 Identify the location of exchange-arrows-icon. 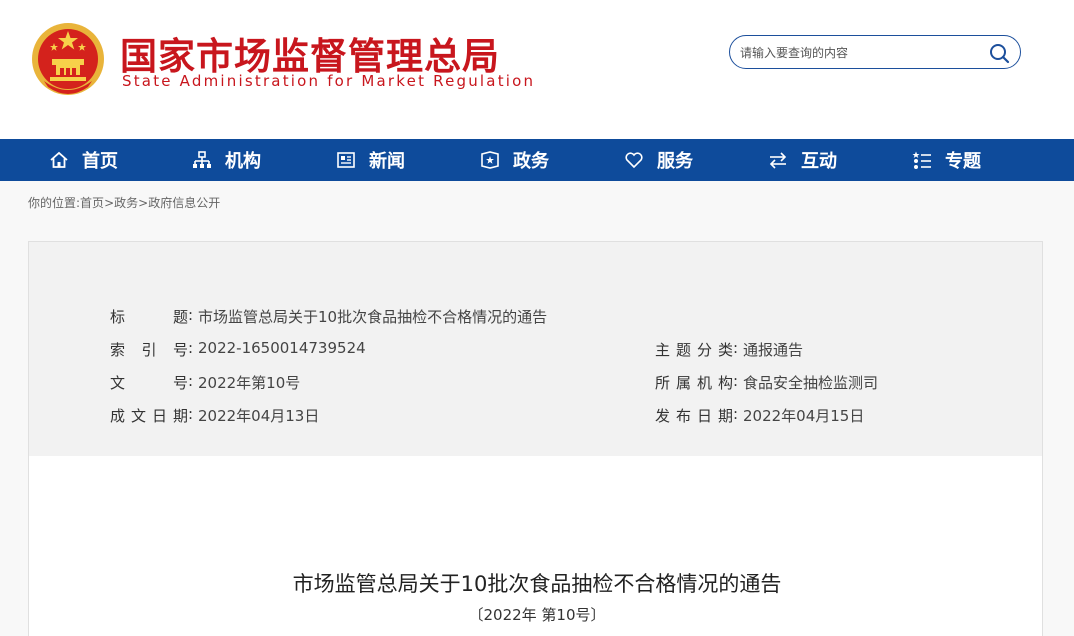
(778, 160).